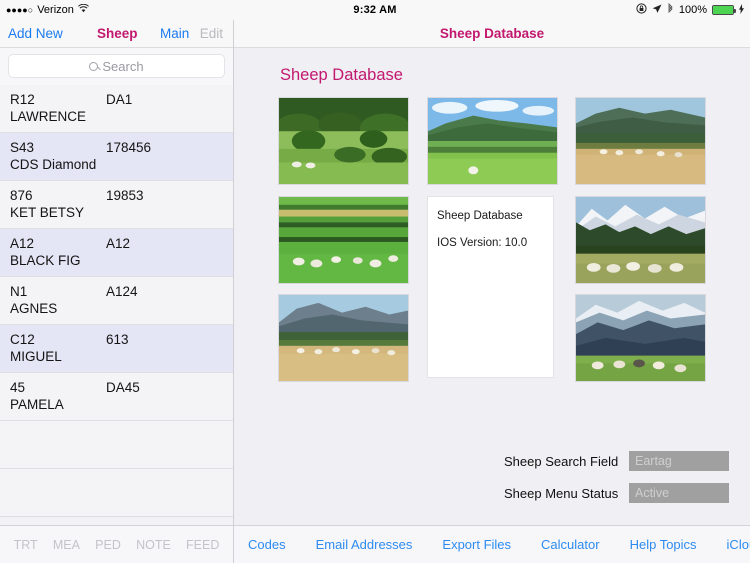 This screenshot has width=750, height=563. Describe the element at coordinates (35, 33) in the screenshot. I see `add-new-button: Add New` at that location.